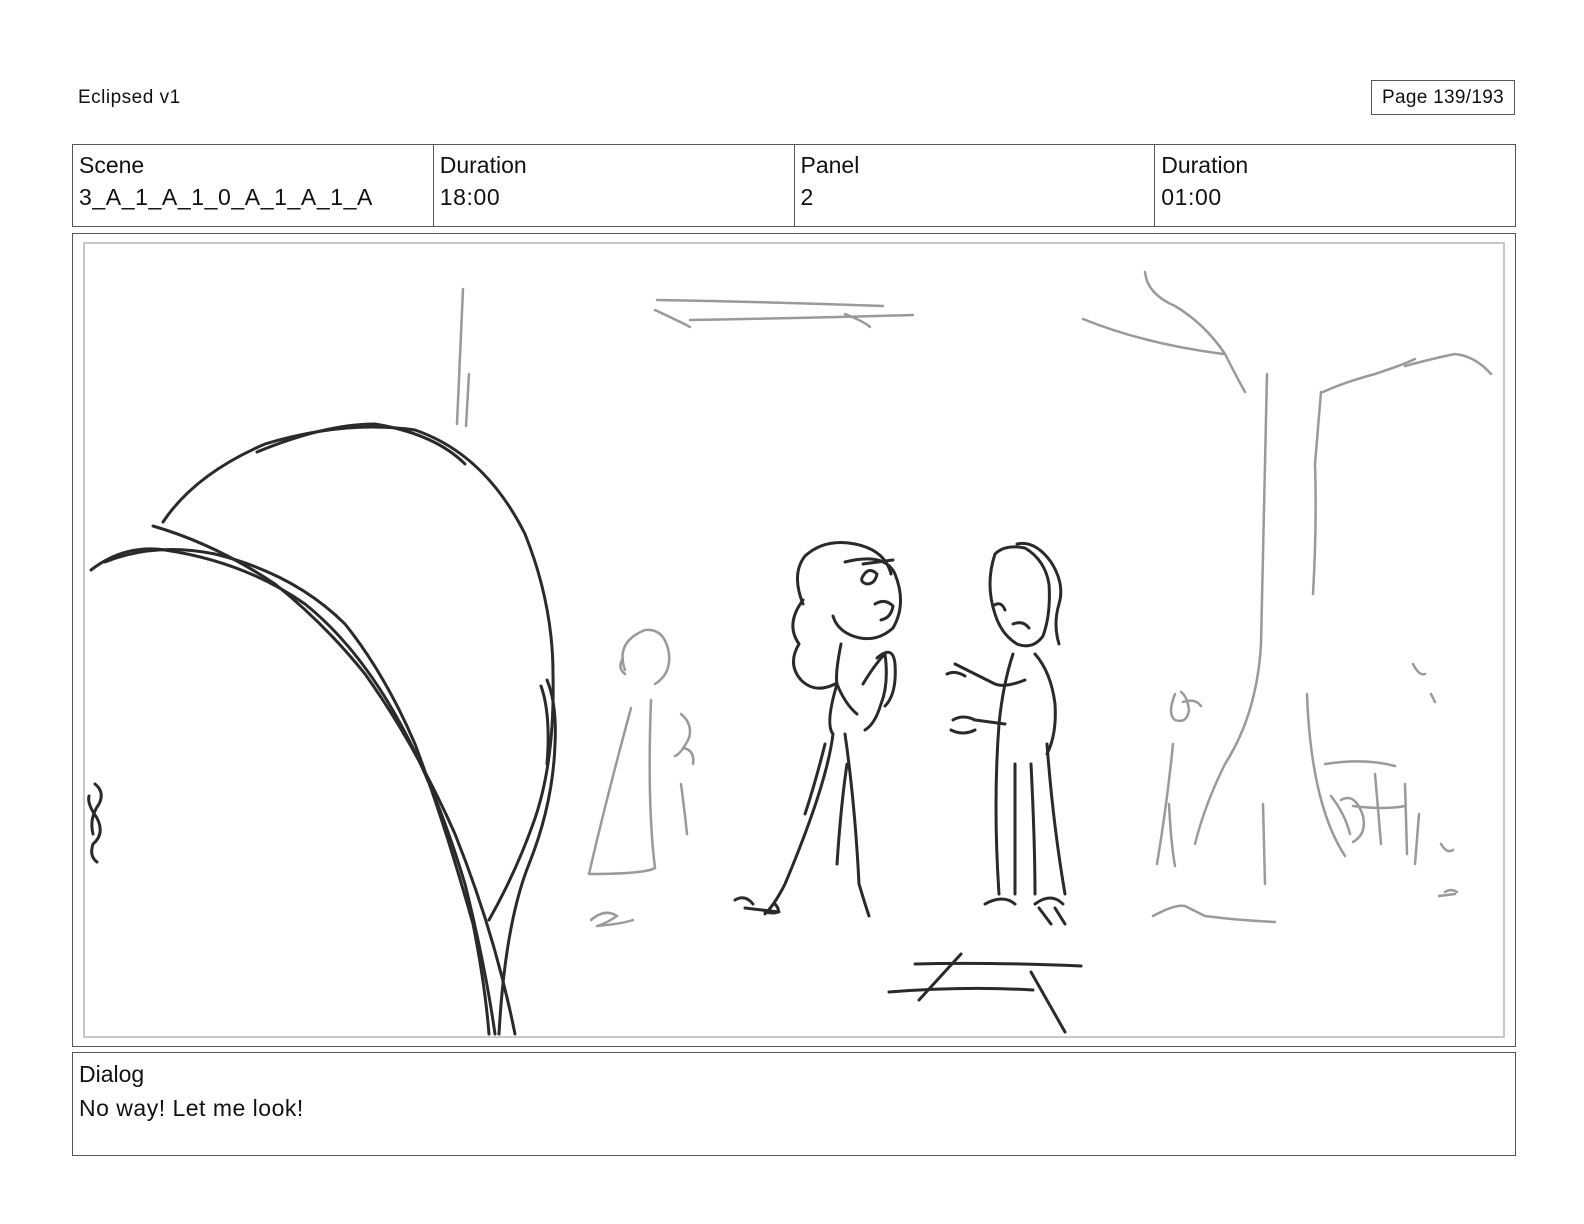  What do you see at coordinates (483, 165) in the screenshot?
I see `scene-duration-label: Duration` at bounding box center [483, 165].